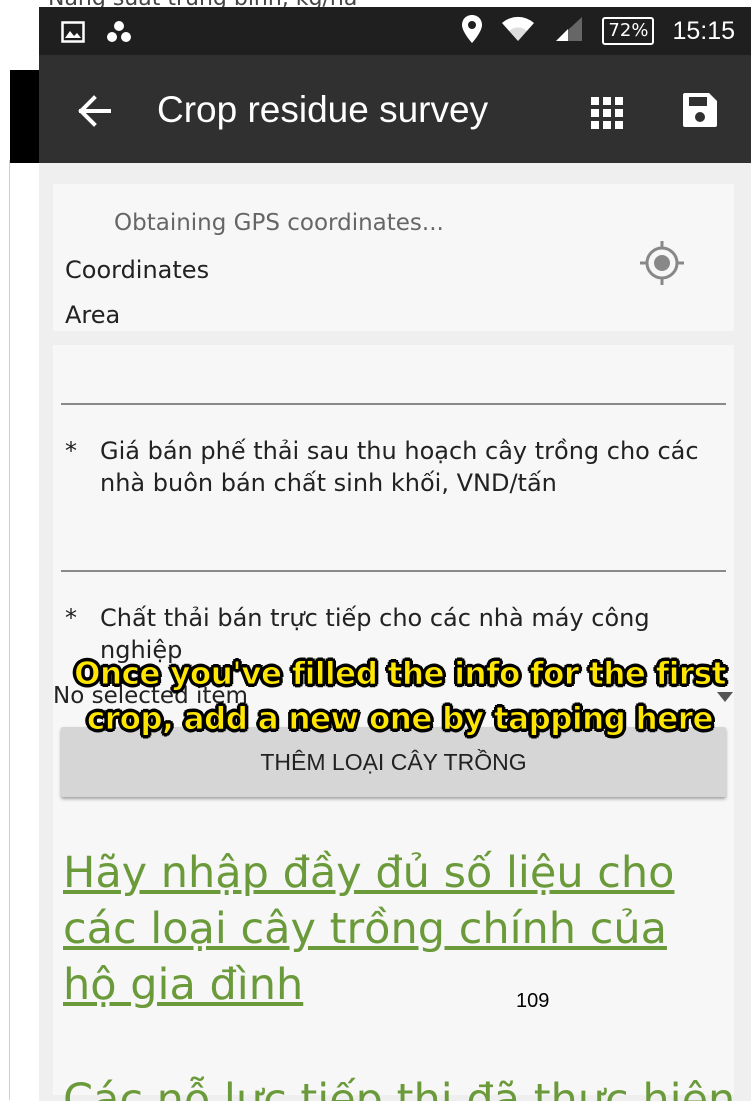 The image size is (751, 1101). What do you see at coordinates (518, 31) in the screenshot?
I see `wifi-icon` at bounding box center [518, 31].